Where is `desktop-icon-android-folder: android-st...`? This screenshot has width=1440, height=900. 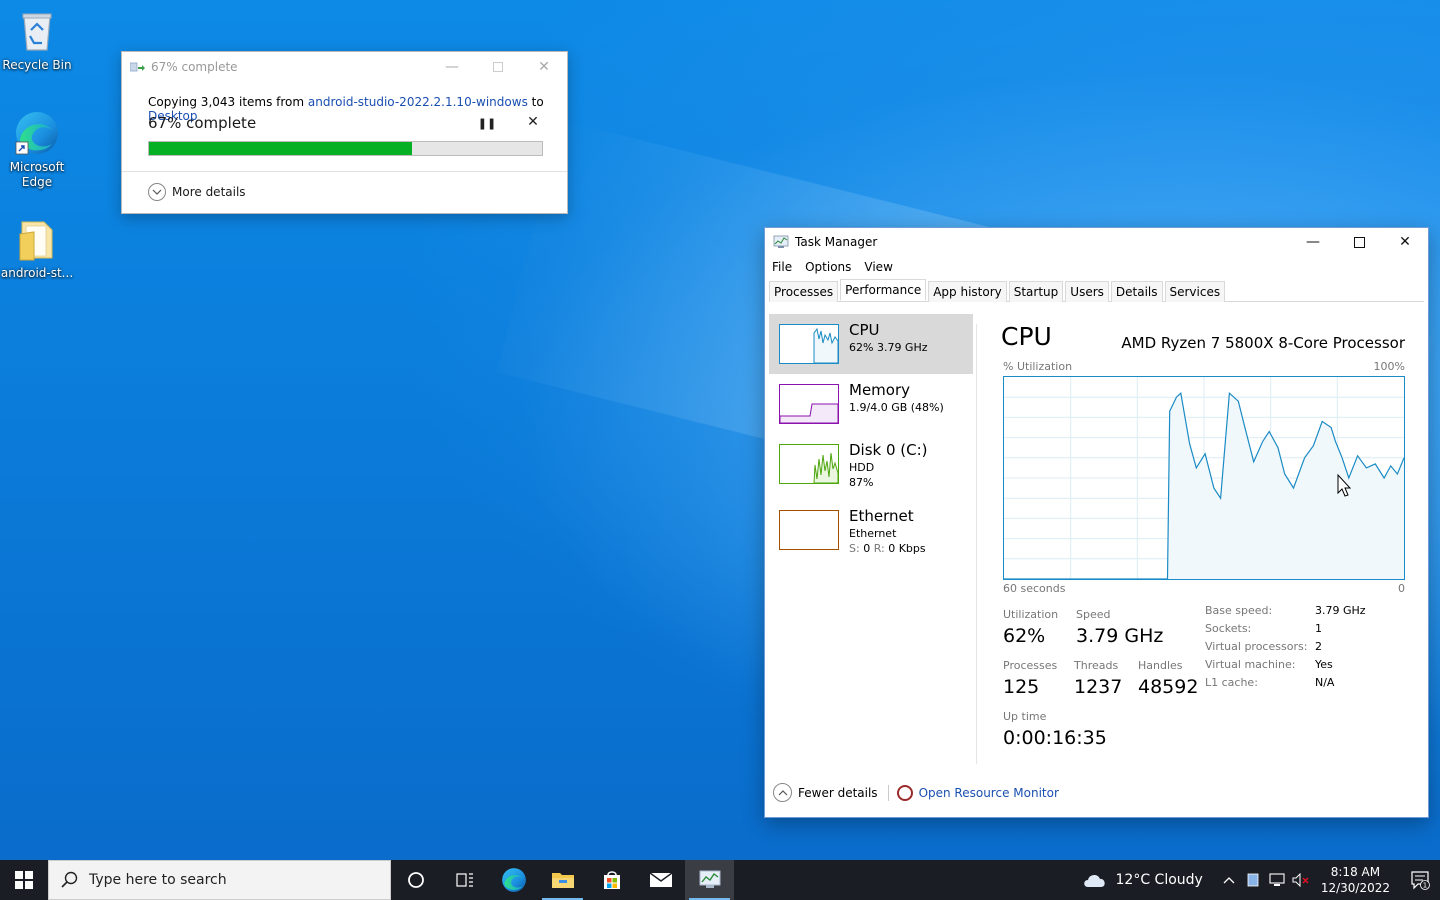
desktop-icon-android-folder: android-st... is located at coordinates (37, 248).